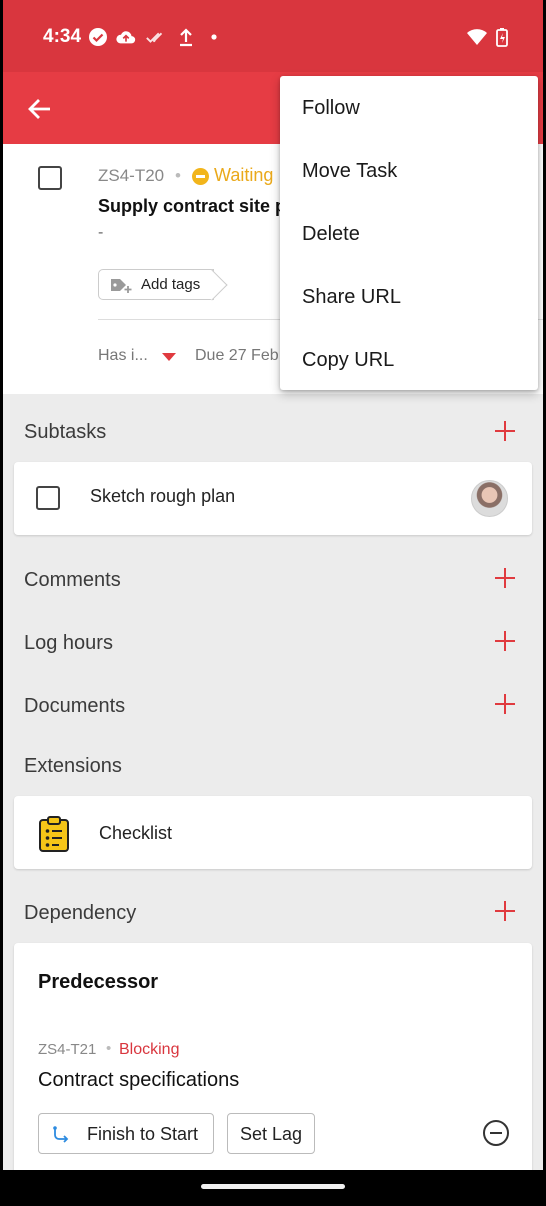 The image size is (546, 1206). I want to click on home-gesture-handle, so click(273, 1186).